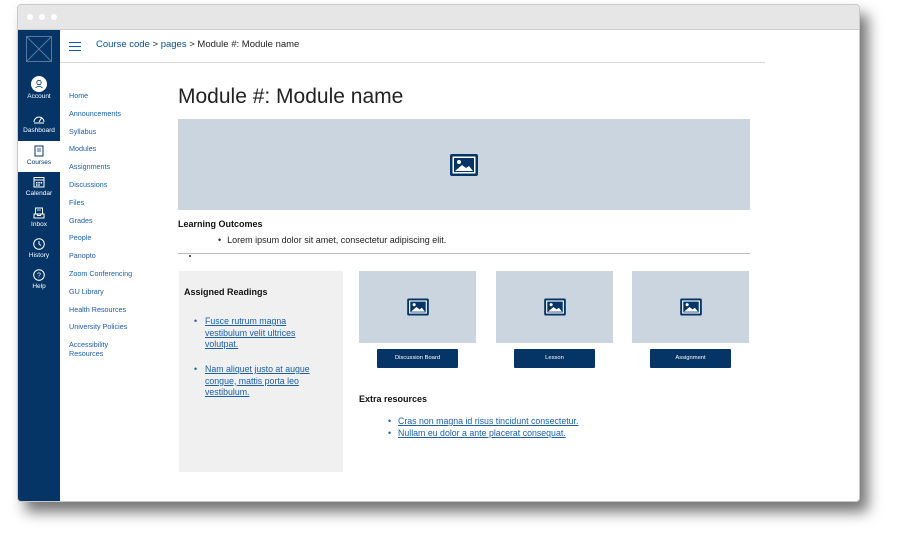 Image resolution: width=905 pixels, height=537 pixels. Describe the element at coordinates (42, 17) in the screenshot. I see `window-minimize-dot` at that location.